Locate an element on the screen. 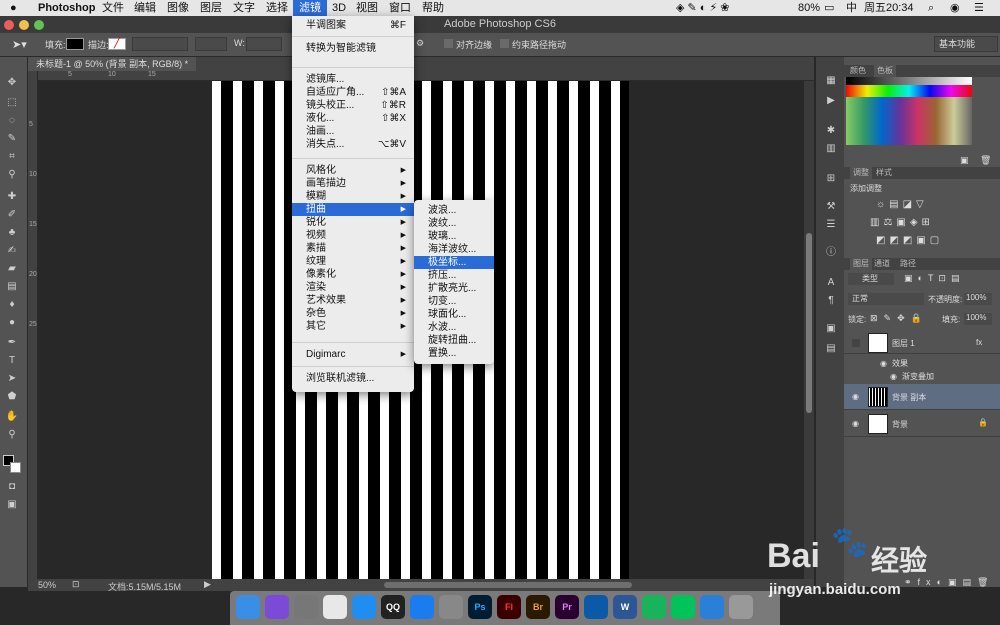  filter-menu-item: 纹理 ▶ is located at coordinates (353, 261).